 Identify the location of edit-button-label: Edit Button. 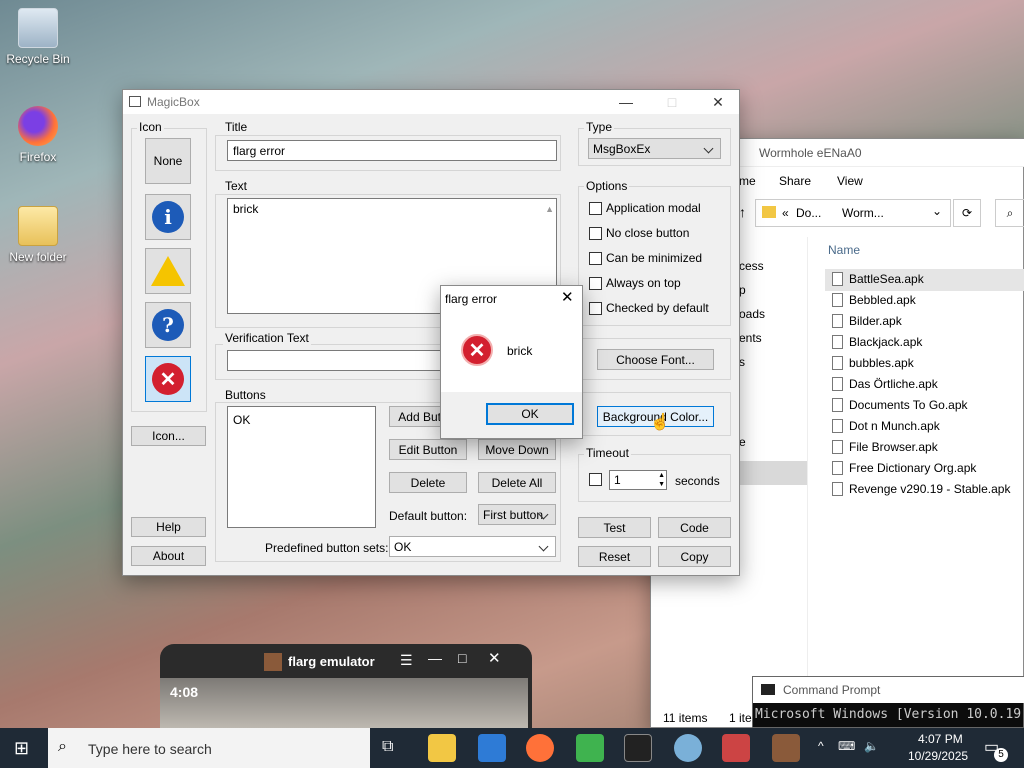
(428, 449).